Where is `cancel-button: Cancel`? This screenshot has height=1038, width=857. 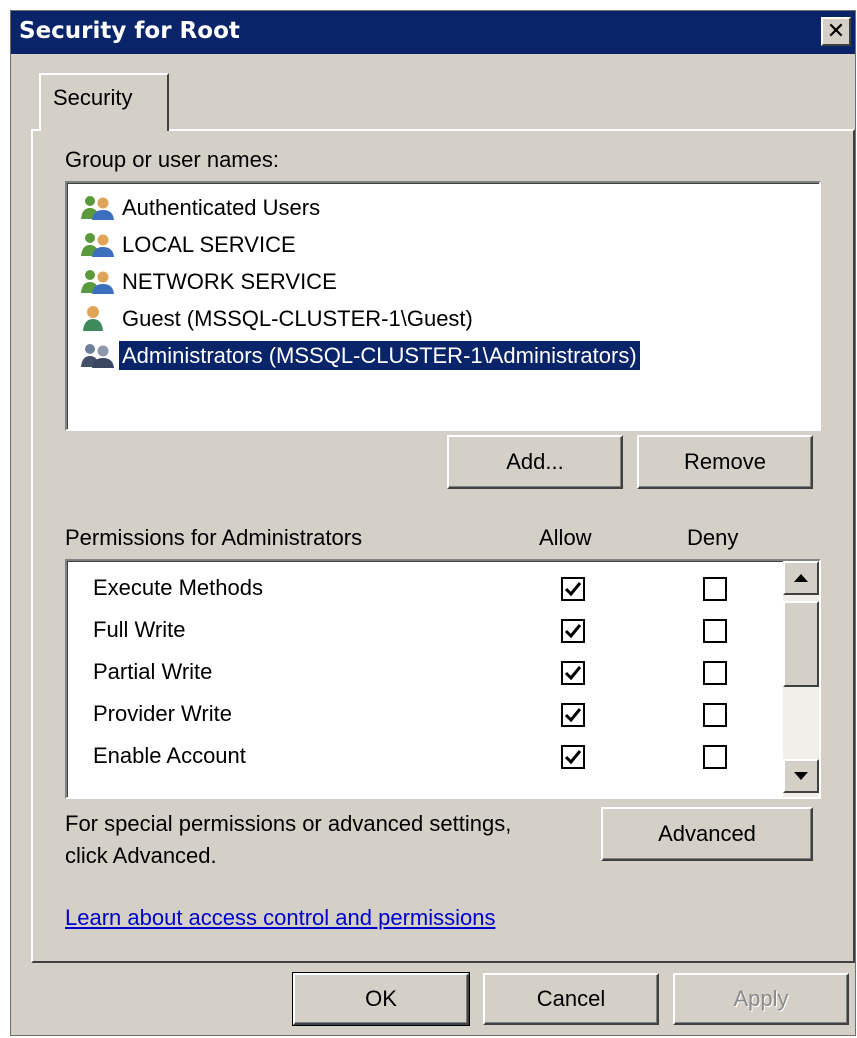
cancel-button: Cancel is located at coordinates (571, 999).